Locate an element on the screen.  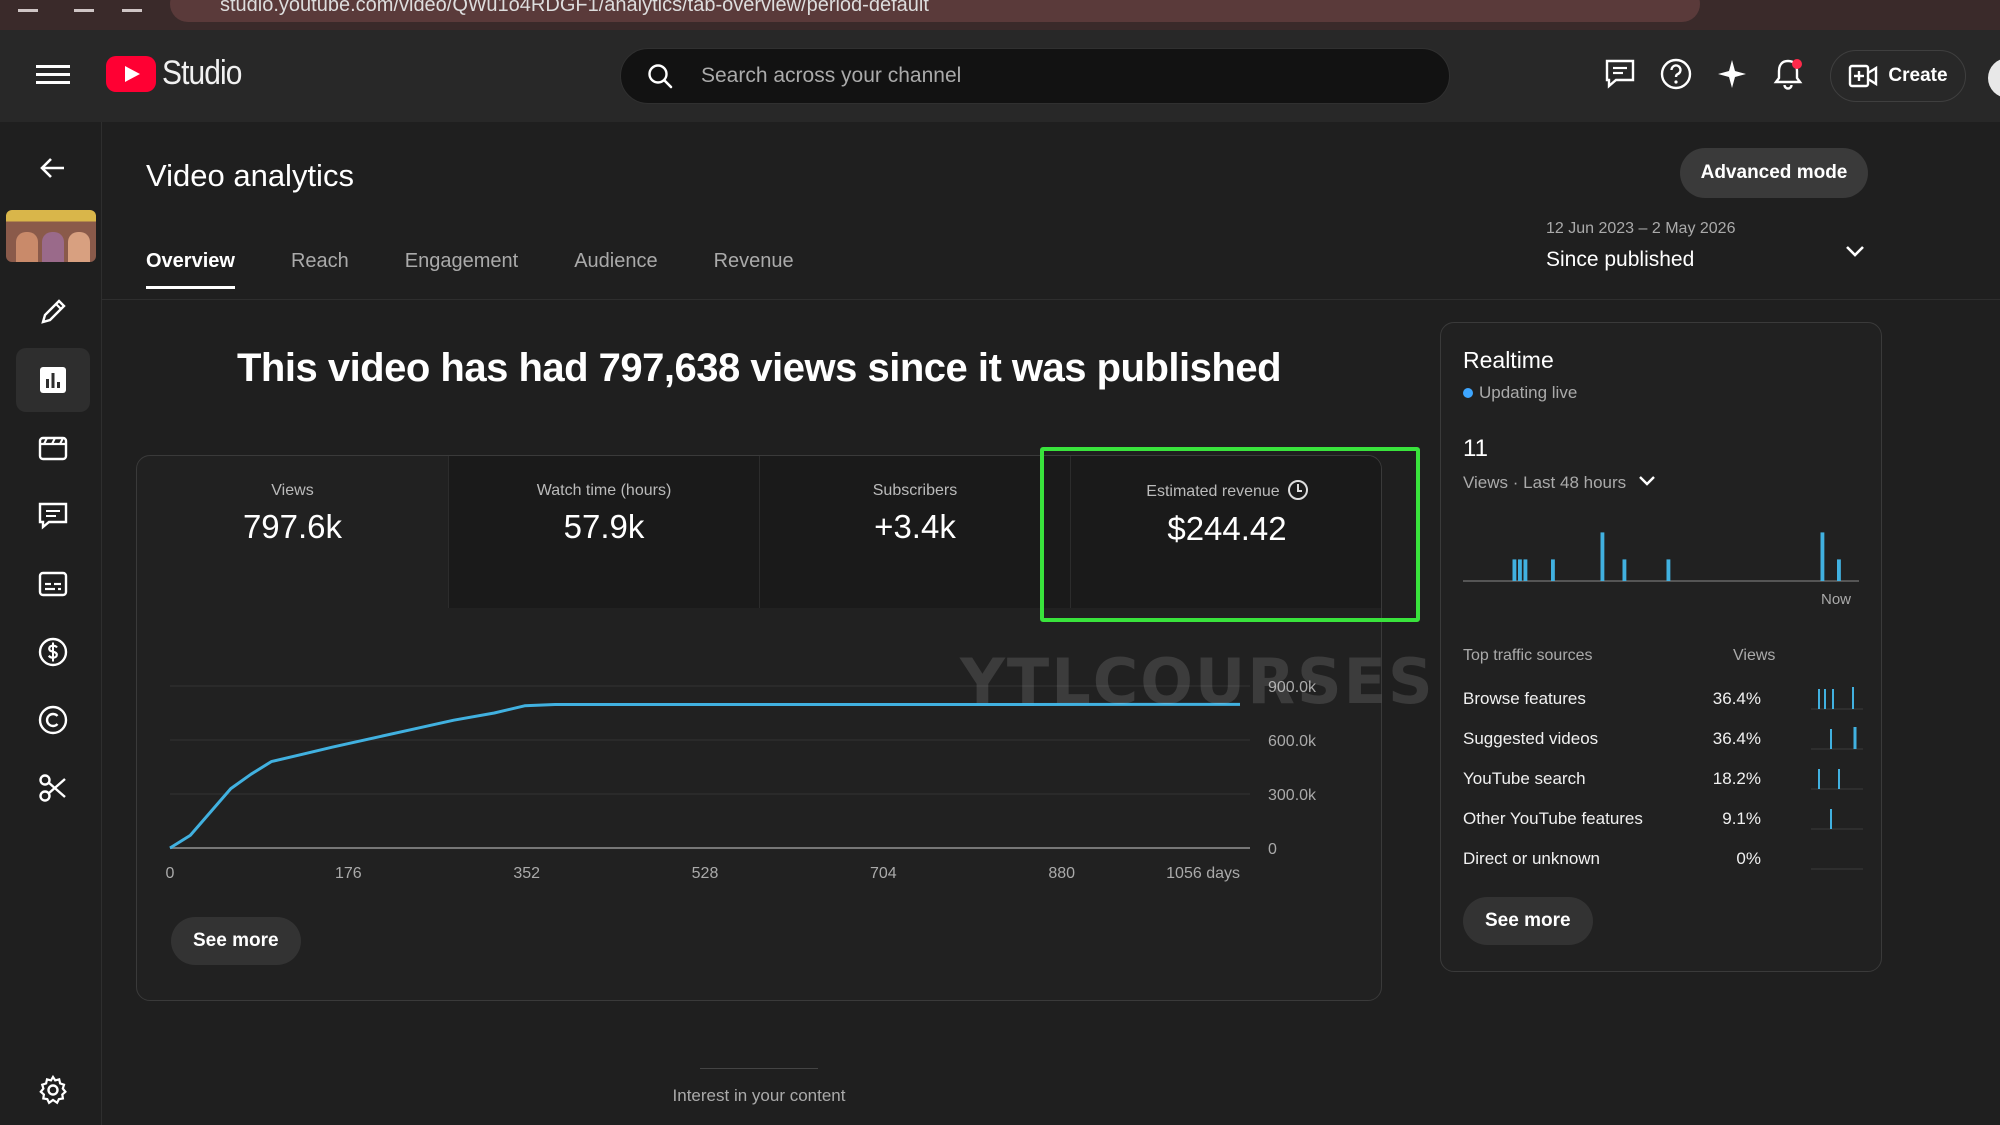
section-divider is located at coordinates (759, 1068).